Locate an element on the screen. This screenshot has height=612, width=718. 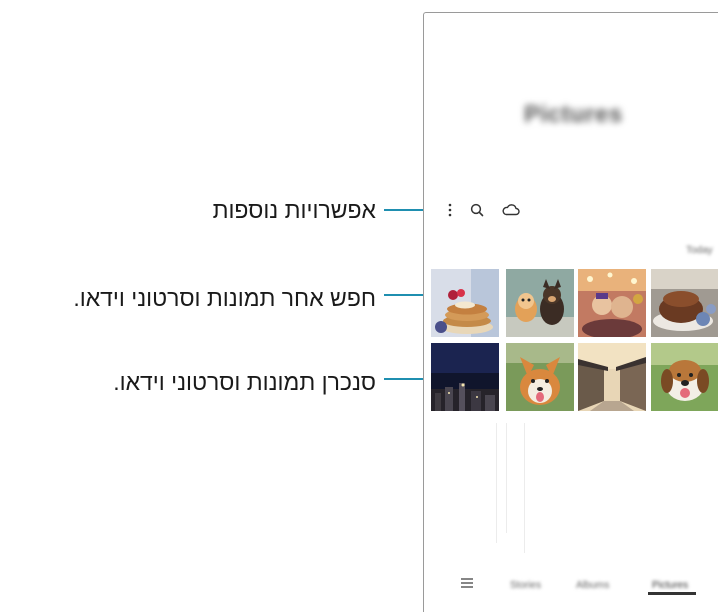
party-photo is located at coordinates (612, 303).